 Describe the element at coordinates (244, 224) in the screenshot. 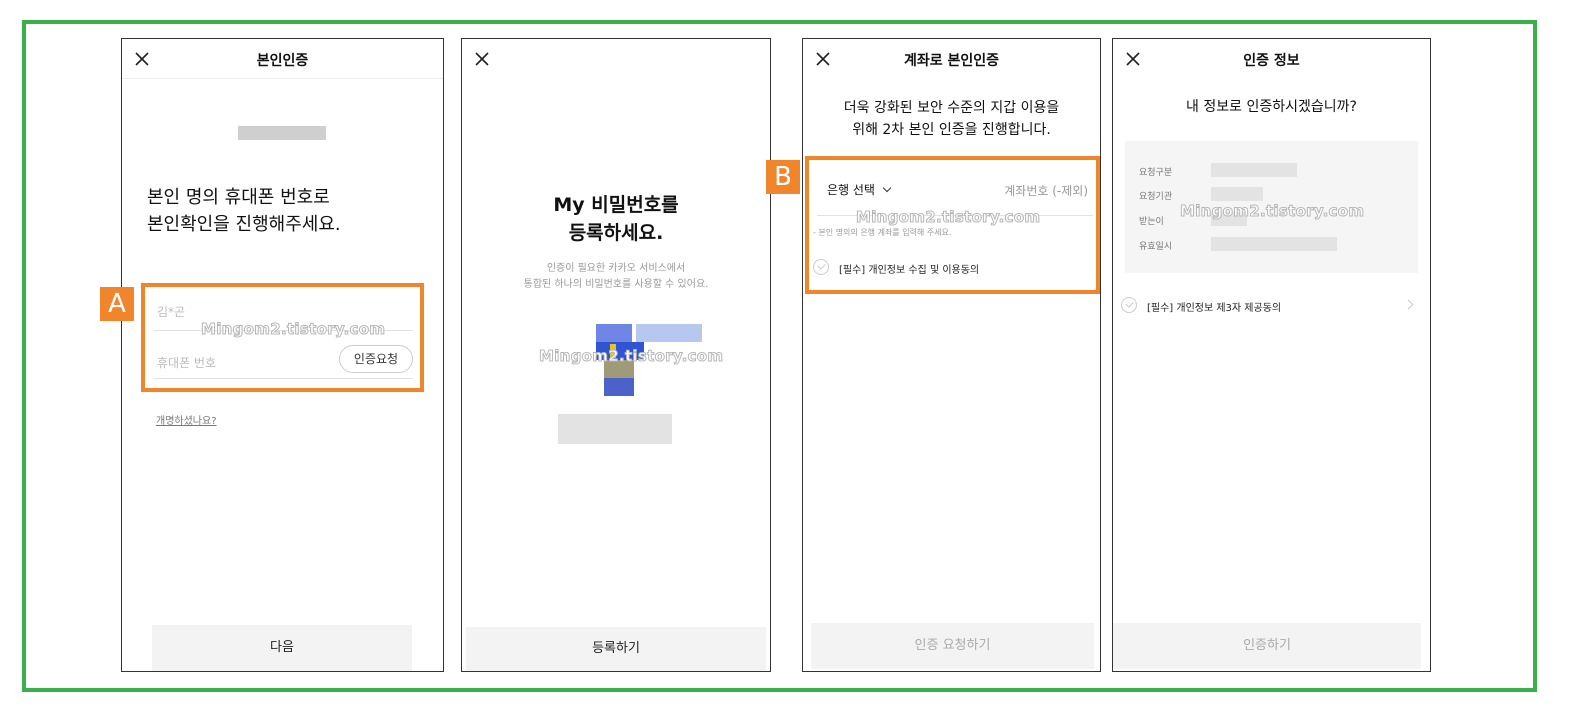

I see `heading-line2: 본인확인을 진행해주세요.` at that location.